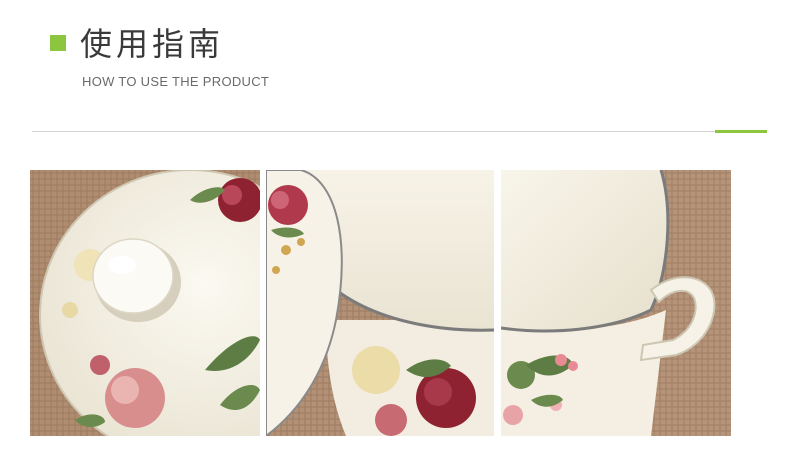 The height and width of the screenshot is (453, 800). Describe the element at coordinates (399, 131) in the screenshot. I see `divider-line` at that location.